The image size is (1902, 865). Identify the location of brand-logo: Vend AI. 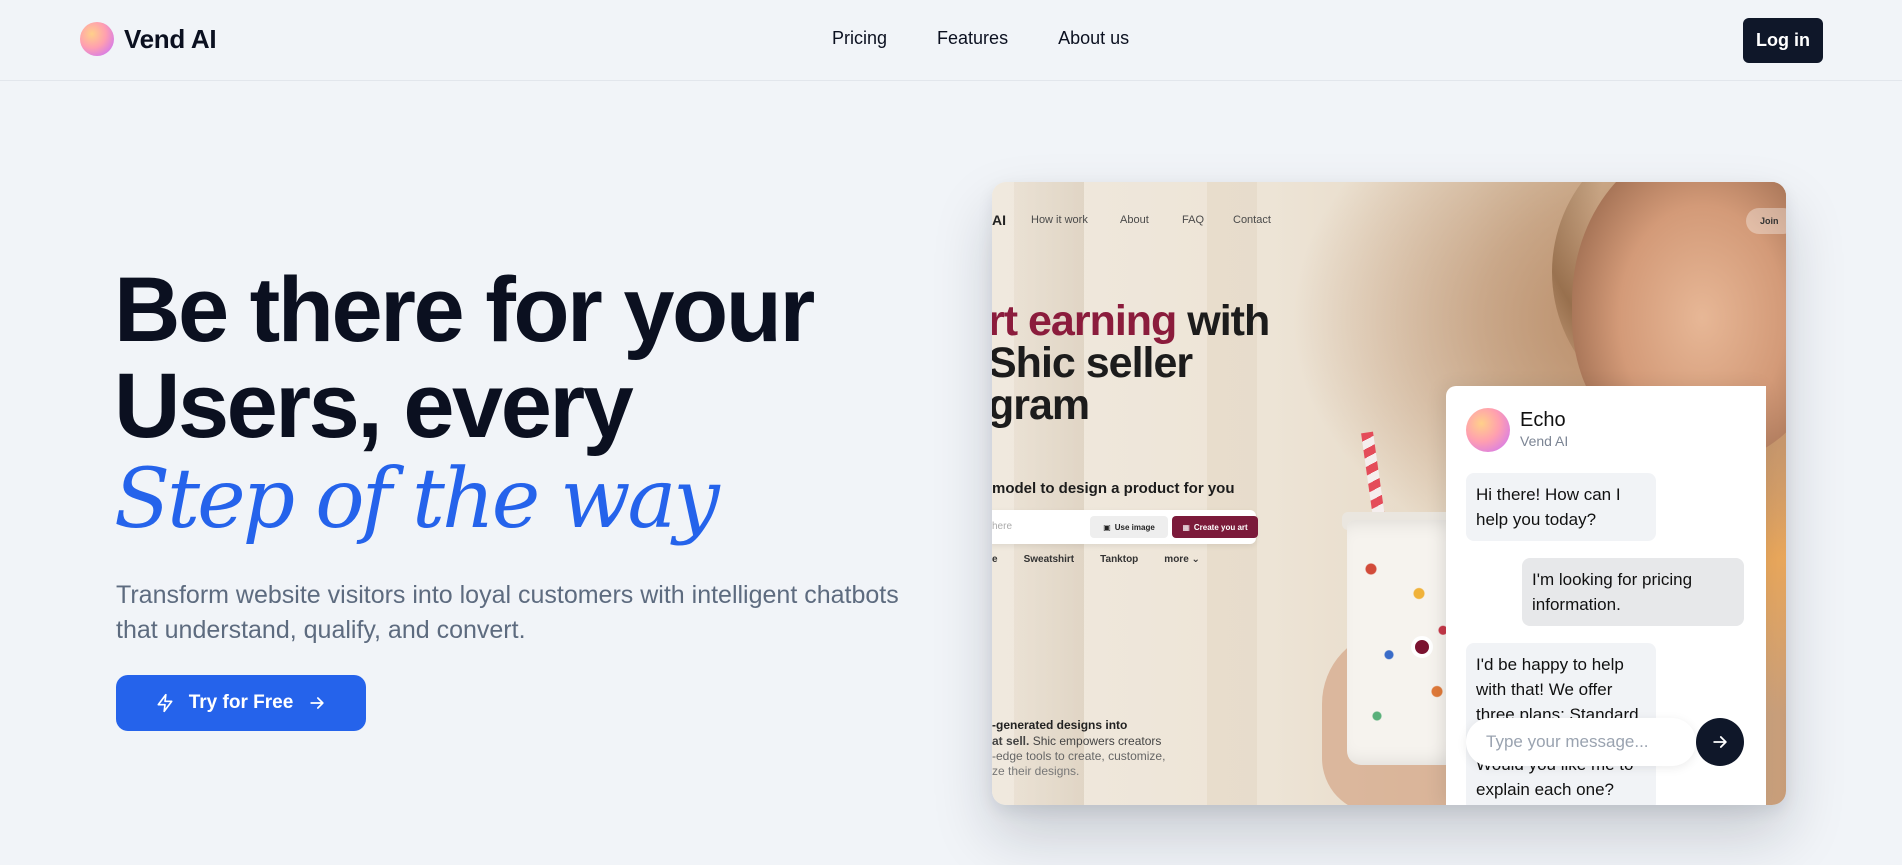
(148, 39).